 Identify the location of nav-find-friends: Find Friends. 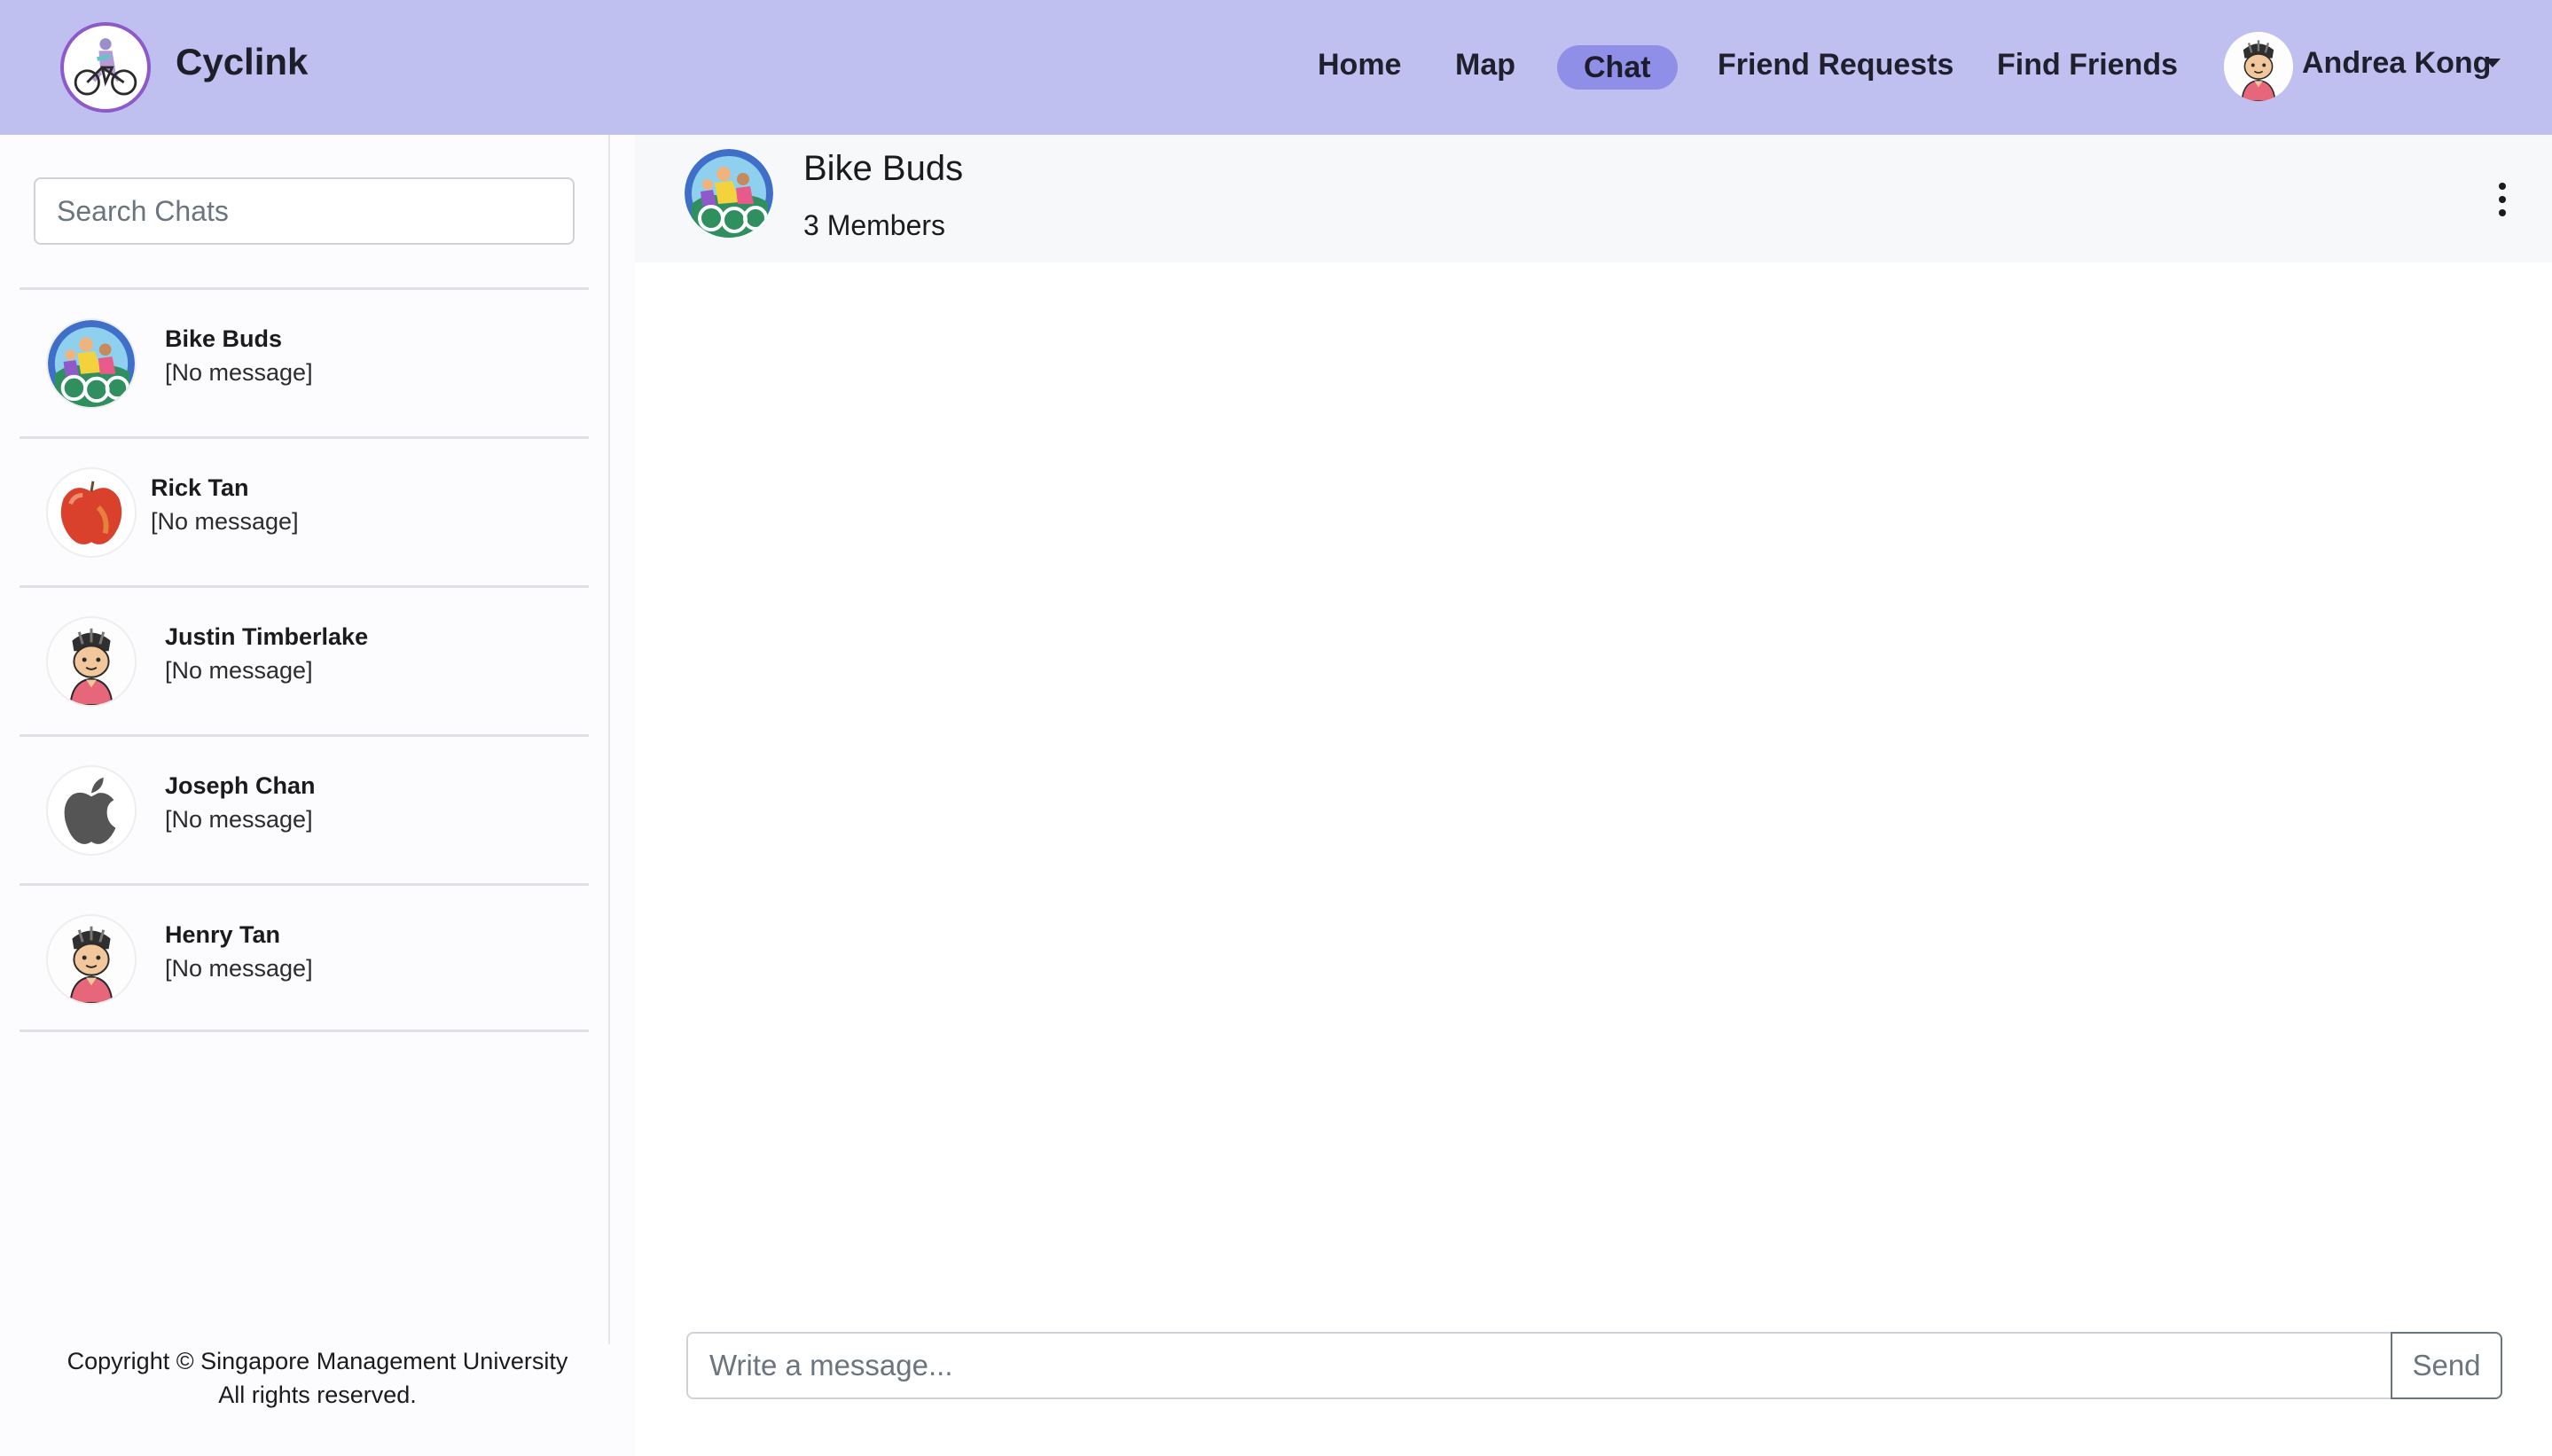
(2087, 65).